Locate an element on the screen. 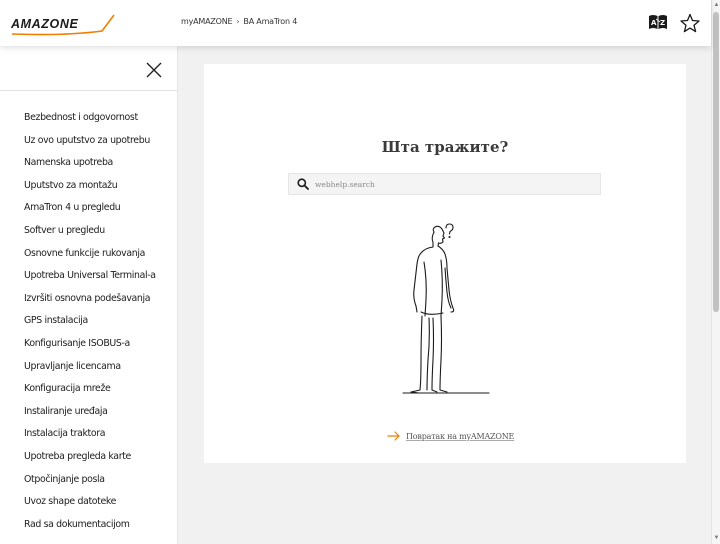 This screenshot has width=720, height=544. sidebar-item-tractor-install: Instalacija traktora is located at coordinates (90, 439).